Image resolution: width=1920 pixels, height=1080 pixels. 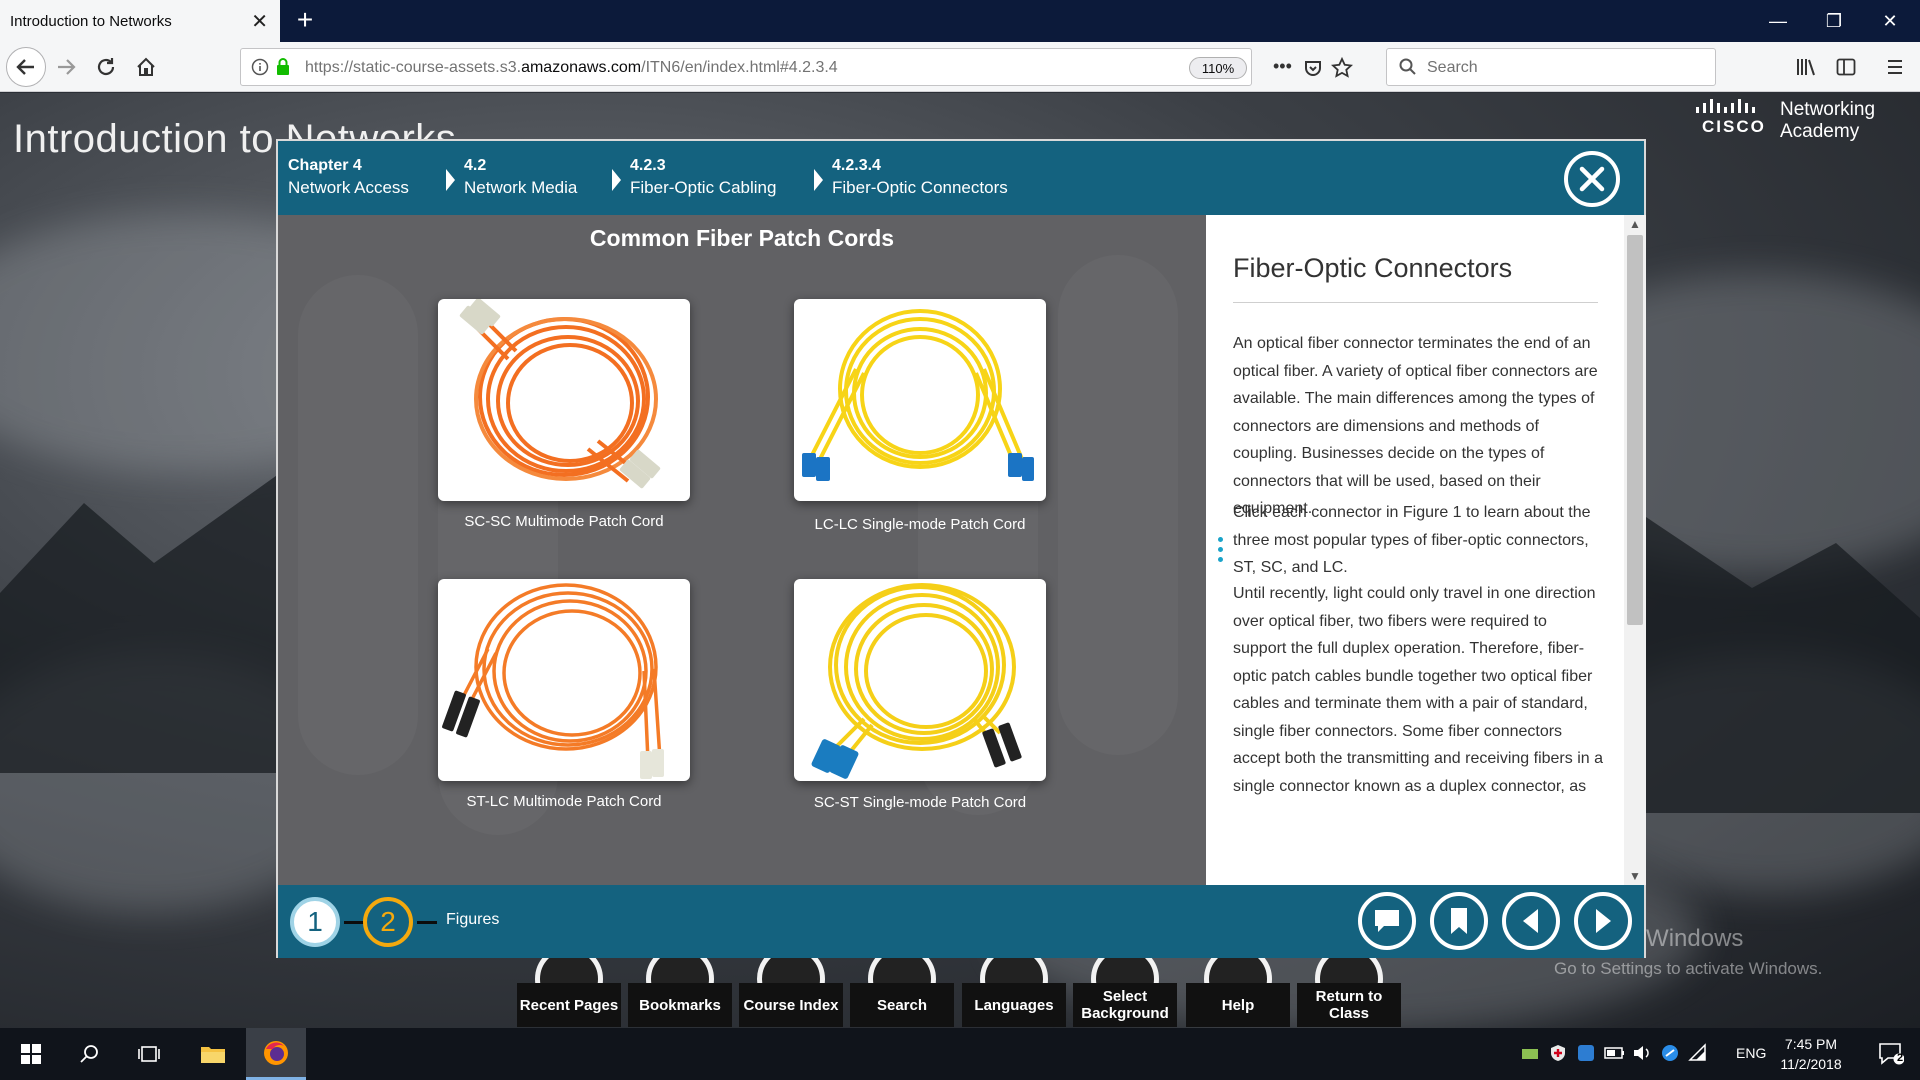 What do you see at coordinates (348, 177) in the screenshot?
I see `breadcrumb-chapter: Chapter 4 Network Access` at bounding box center [348, 177].